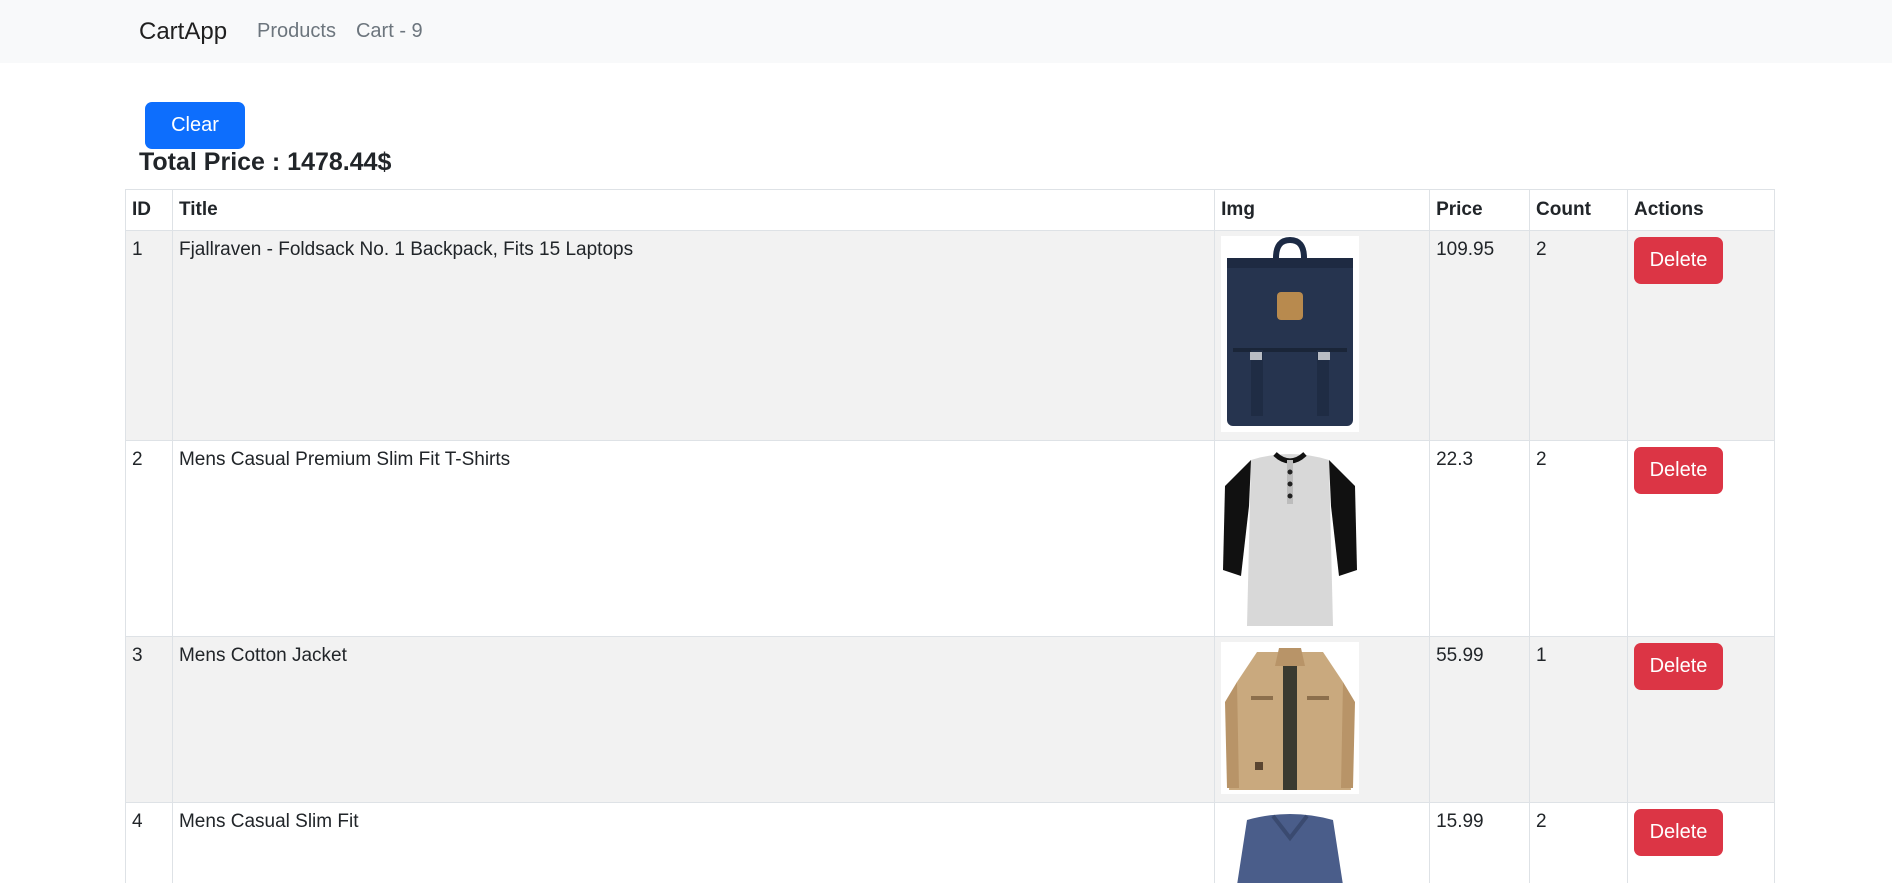  I want to click on table-header-row: ID Title Img Price Count Actions, so click(950, 210).